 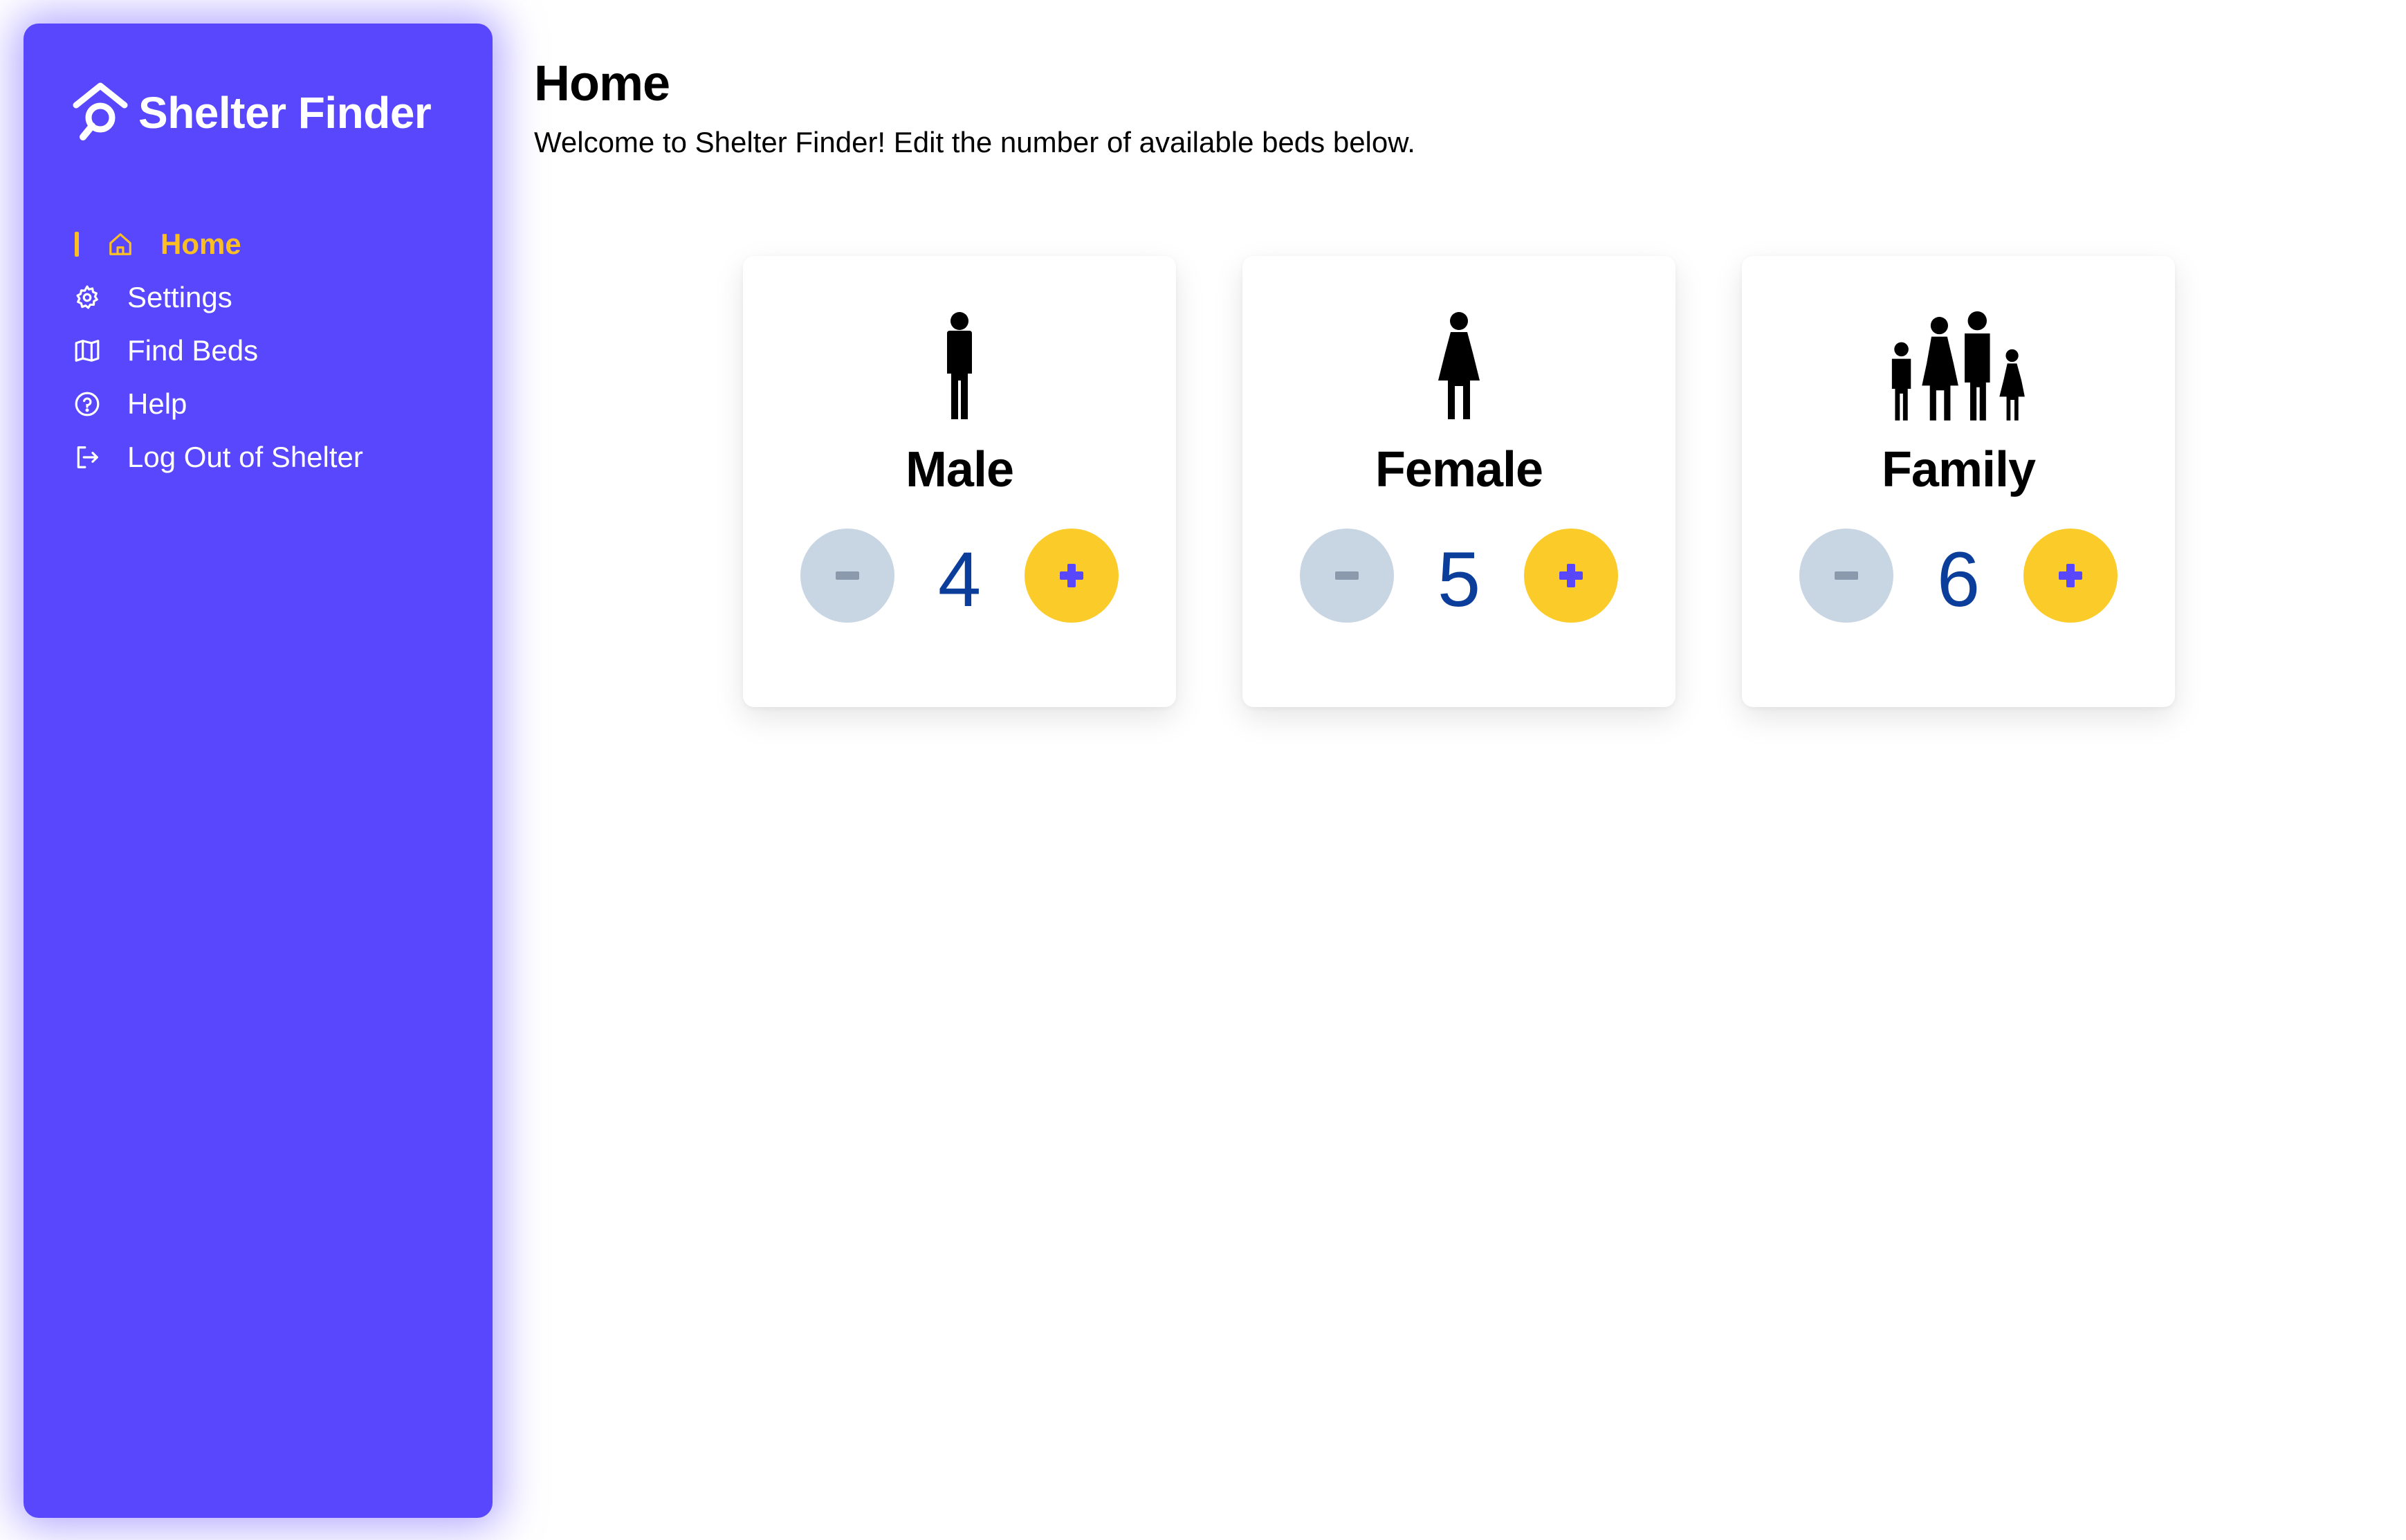 What do you see at coordinates (77, 244) in the screenshot?
I see `active-indicator` at bounding box center [77, 244].